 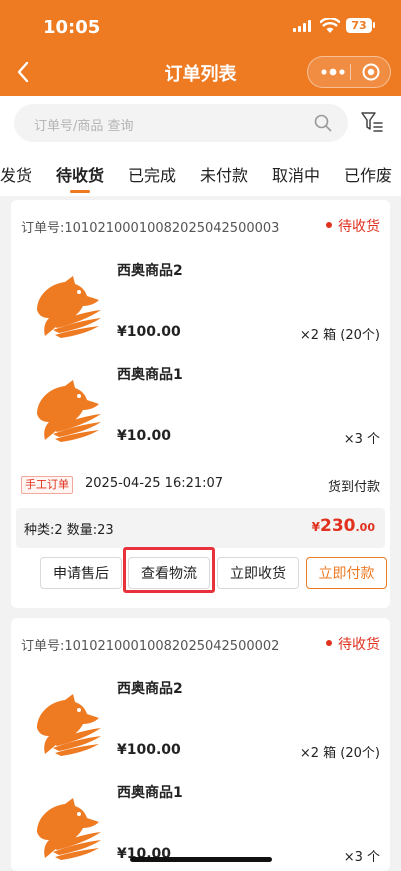 I want to click on status-bar: 10:05 73, so click(x=200, y=23).